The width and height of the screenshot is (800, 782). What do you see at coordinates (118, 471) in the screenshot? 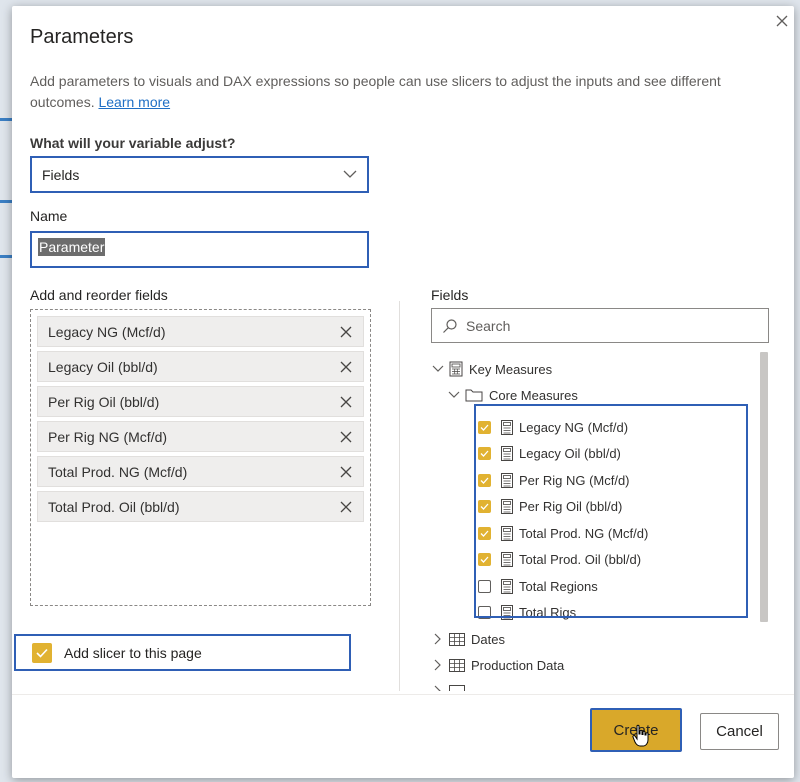
I see `reorder-item-label: Total Prod. NG (Mcf/d)` at bounding box center [118, 471].